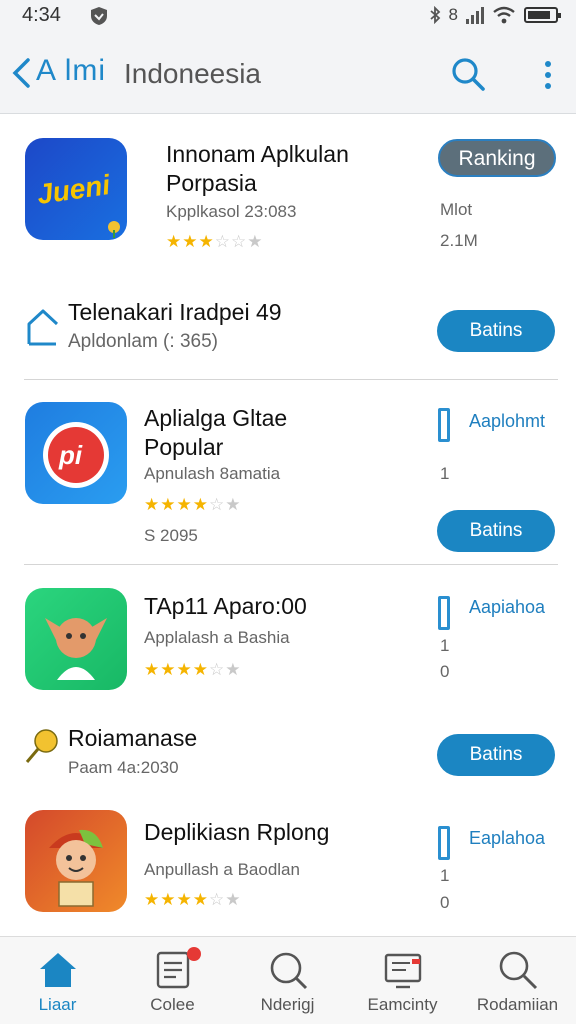 The height and width of the screenshot is (1024, 576). Describe the element at coordinates (216, 432) in the screenshot. I see `app-name: Aplialga Gltae Popular` at that location.